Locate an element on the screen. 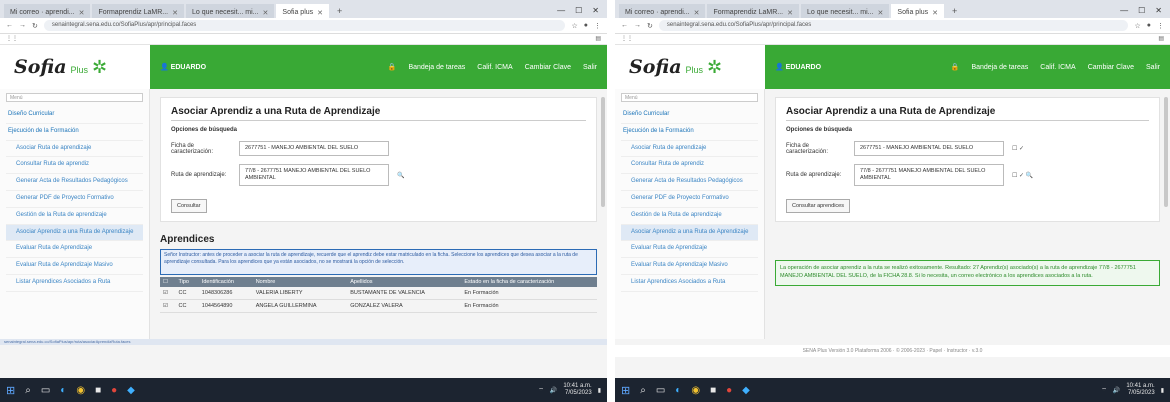 This screenshot has height=402, width=1170. sidebar-item: Consultar Ruta de aprendiz is located at coordinates (689, 166).